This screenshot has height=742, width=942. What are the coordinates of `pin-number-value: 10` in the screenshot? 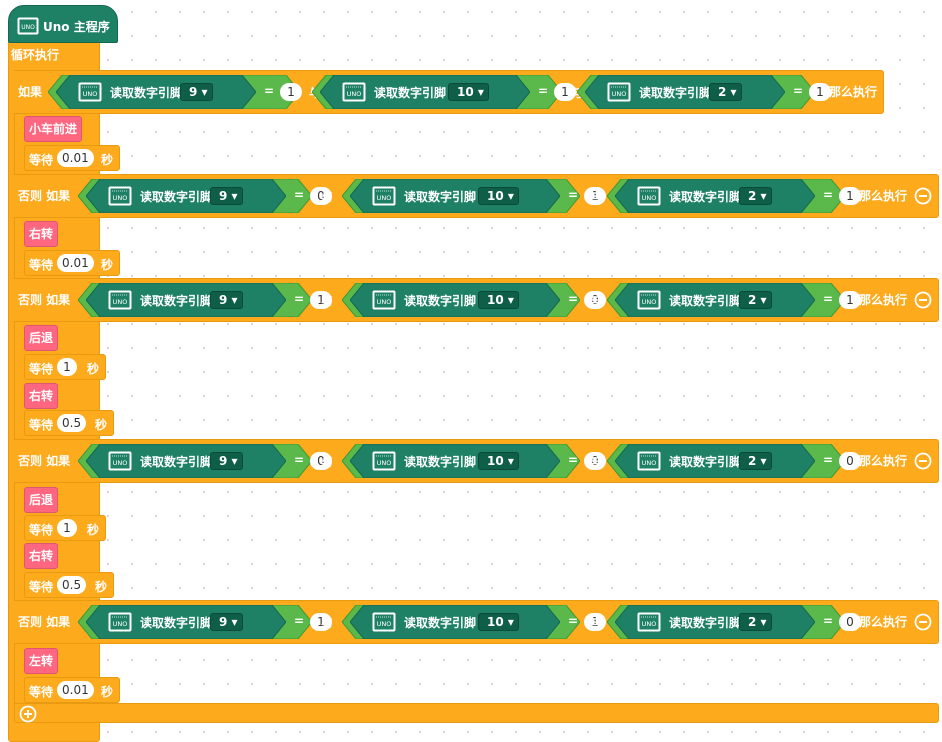 It's located at (495, 461).